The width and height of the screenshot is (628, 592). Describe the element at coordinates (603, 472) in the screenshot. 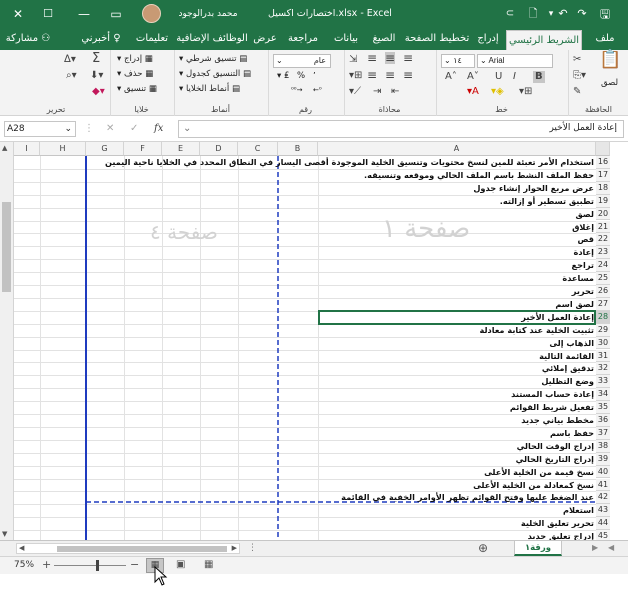

I see `row-header: 40` at that location.